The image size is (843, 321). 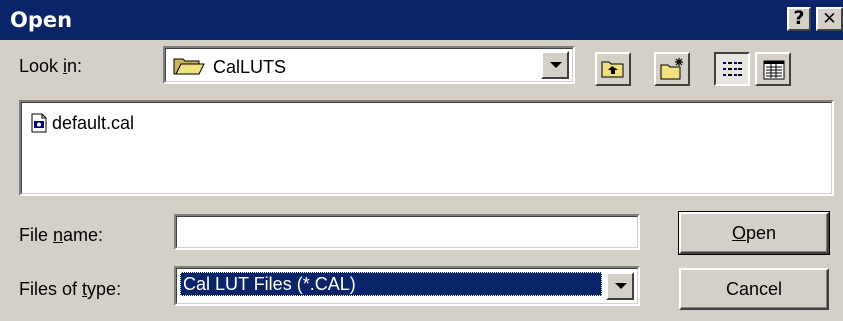 I want to click on open-button-label: Open, so click(x=754, y=232).